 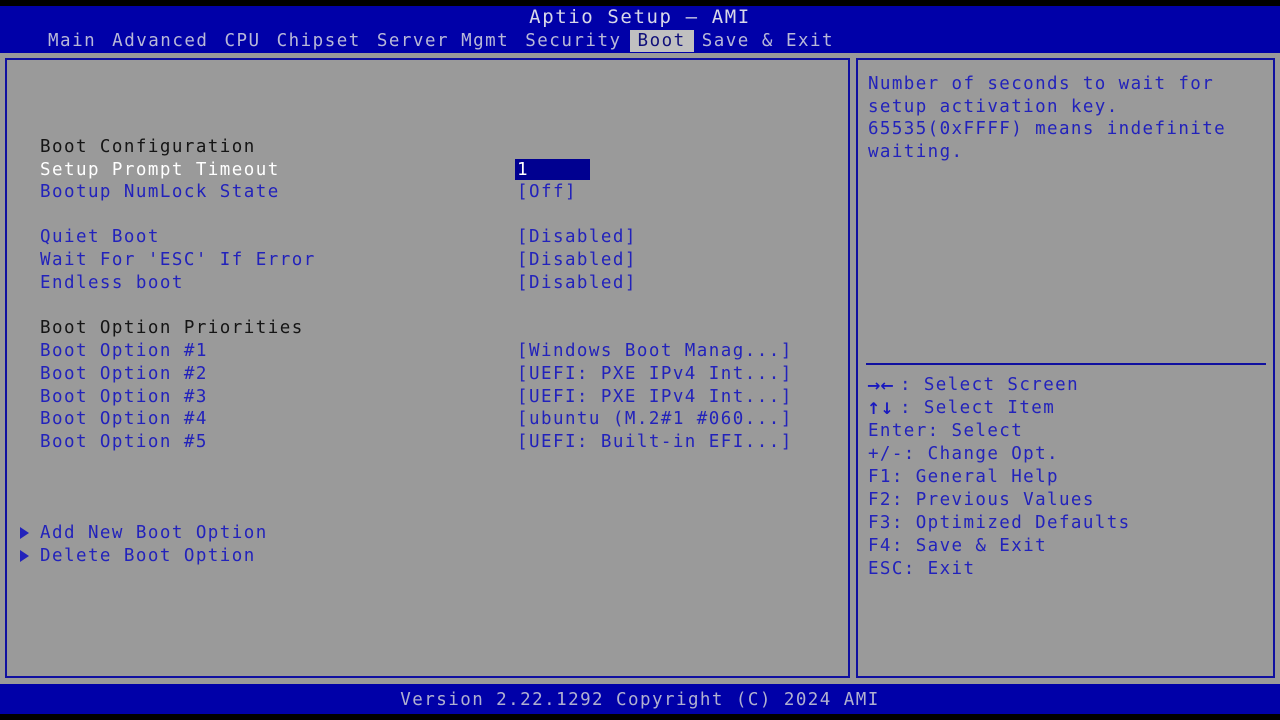 I want to click on section-heading-row: Boot Option Priorities, so click(x=427, y=328).